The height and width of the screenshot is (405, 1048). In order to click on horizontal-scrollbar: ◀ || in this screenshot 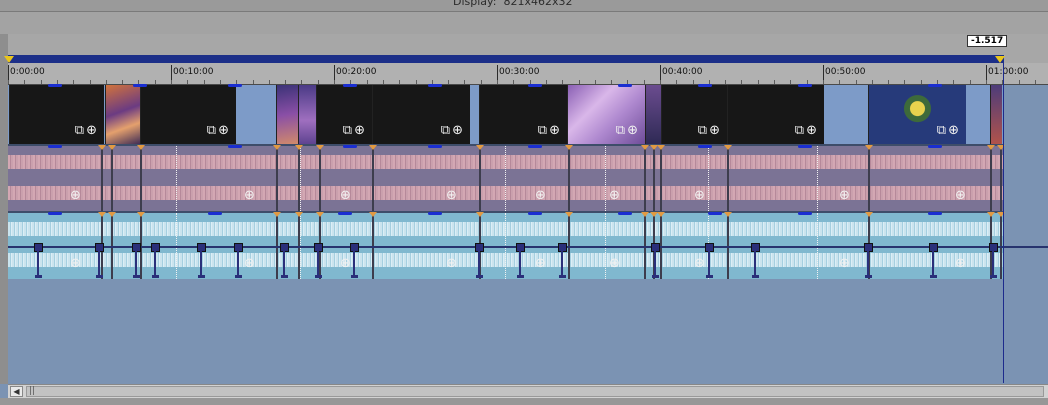, I will do `click(528, 391)`.